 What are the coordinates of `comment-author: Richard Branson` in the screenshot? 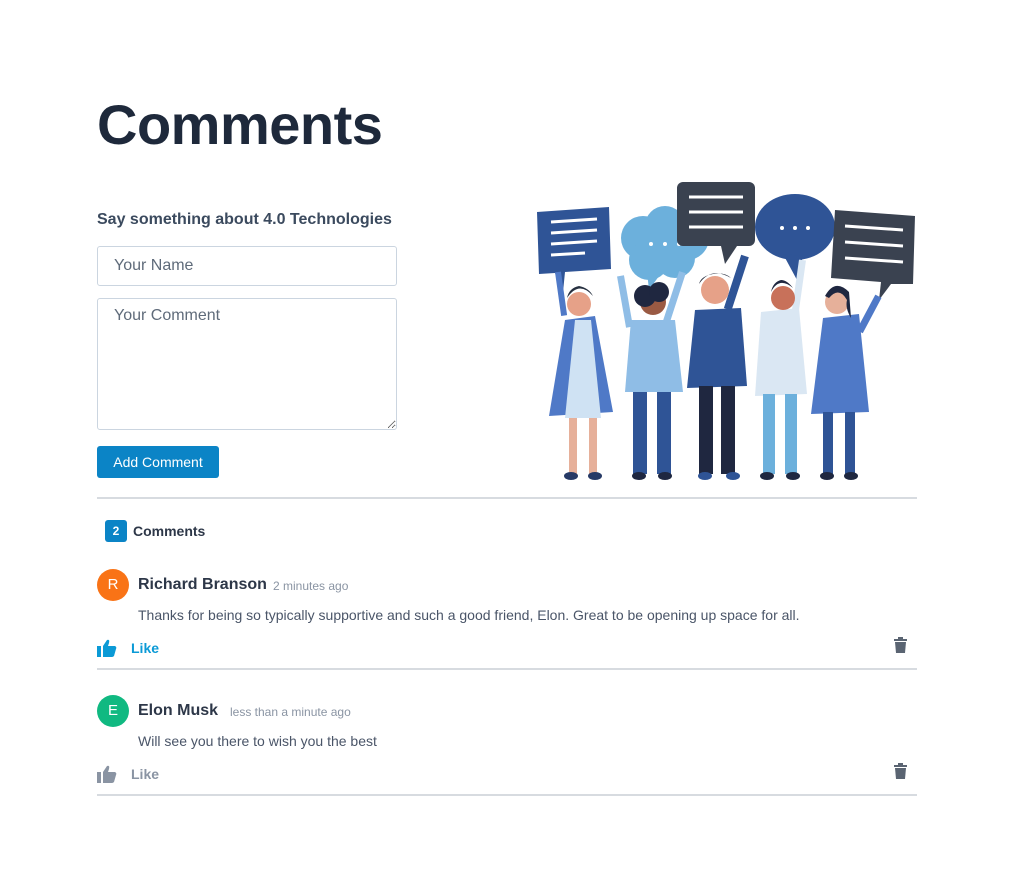 It's located at (202, 584).